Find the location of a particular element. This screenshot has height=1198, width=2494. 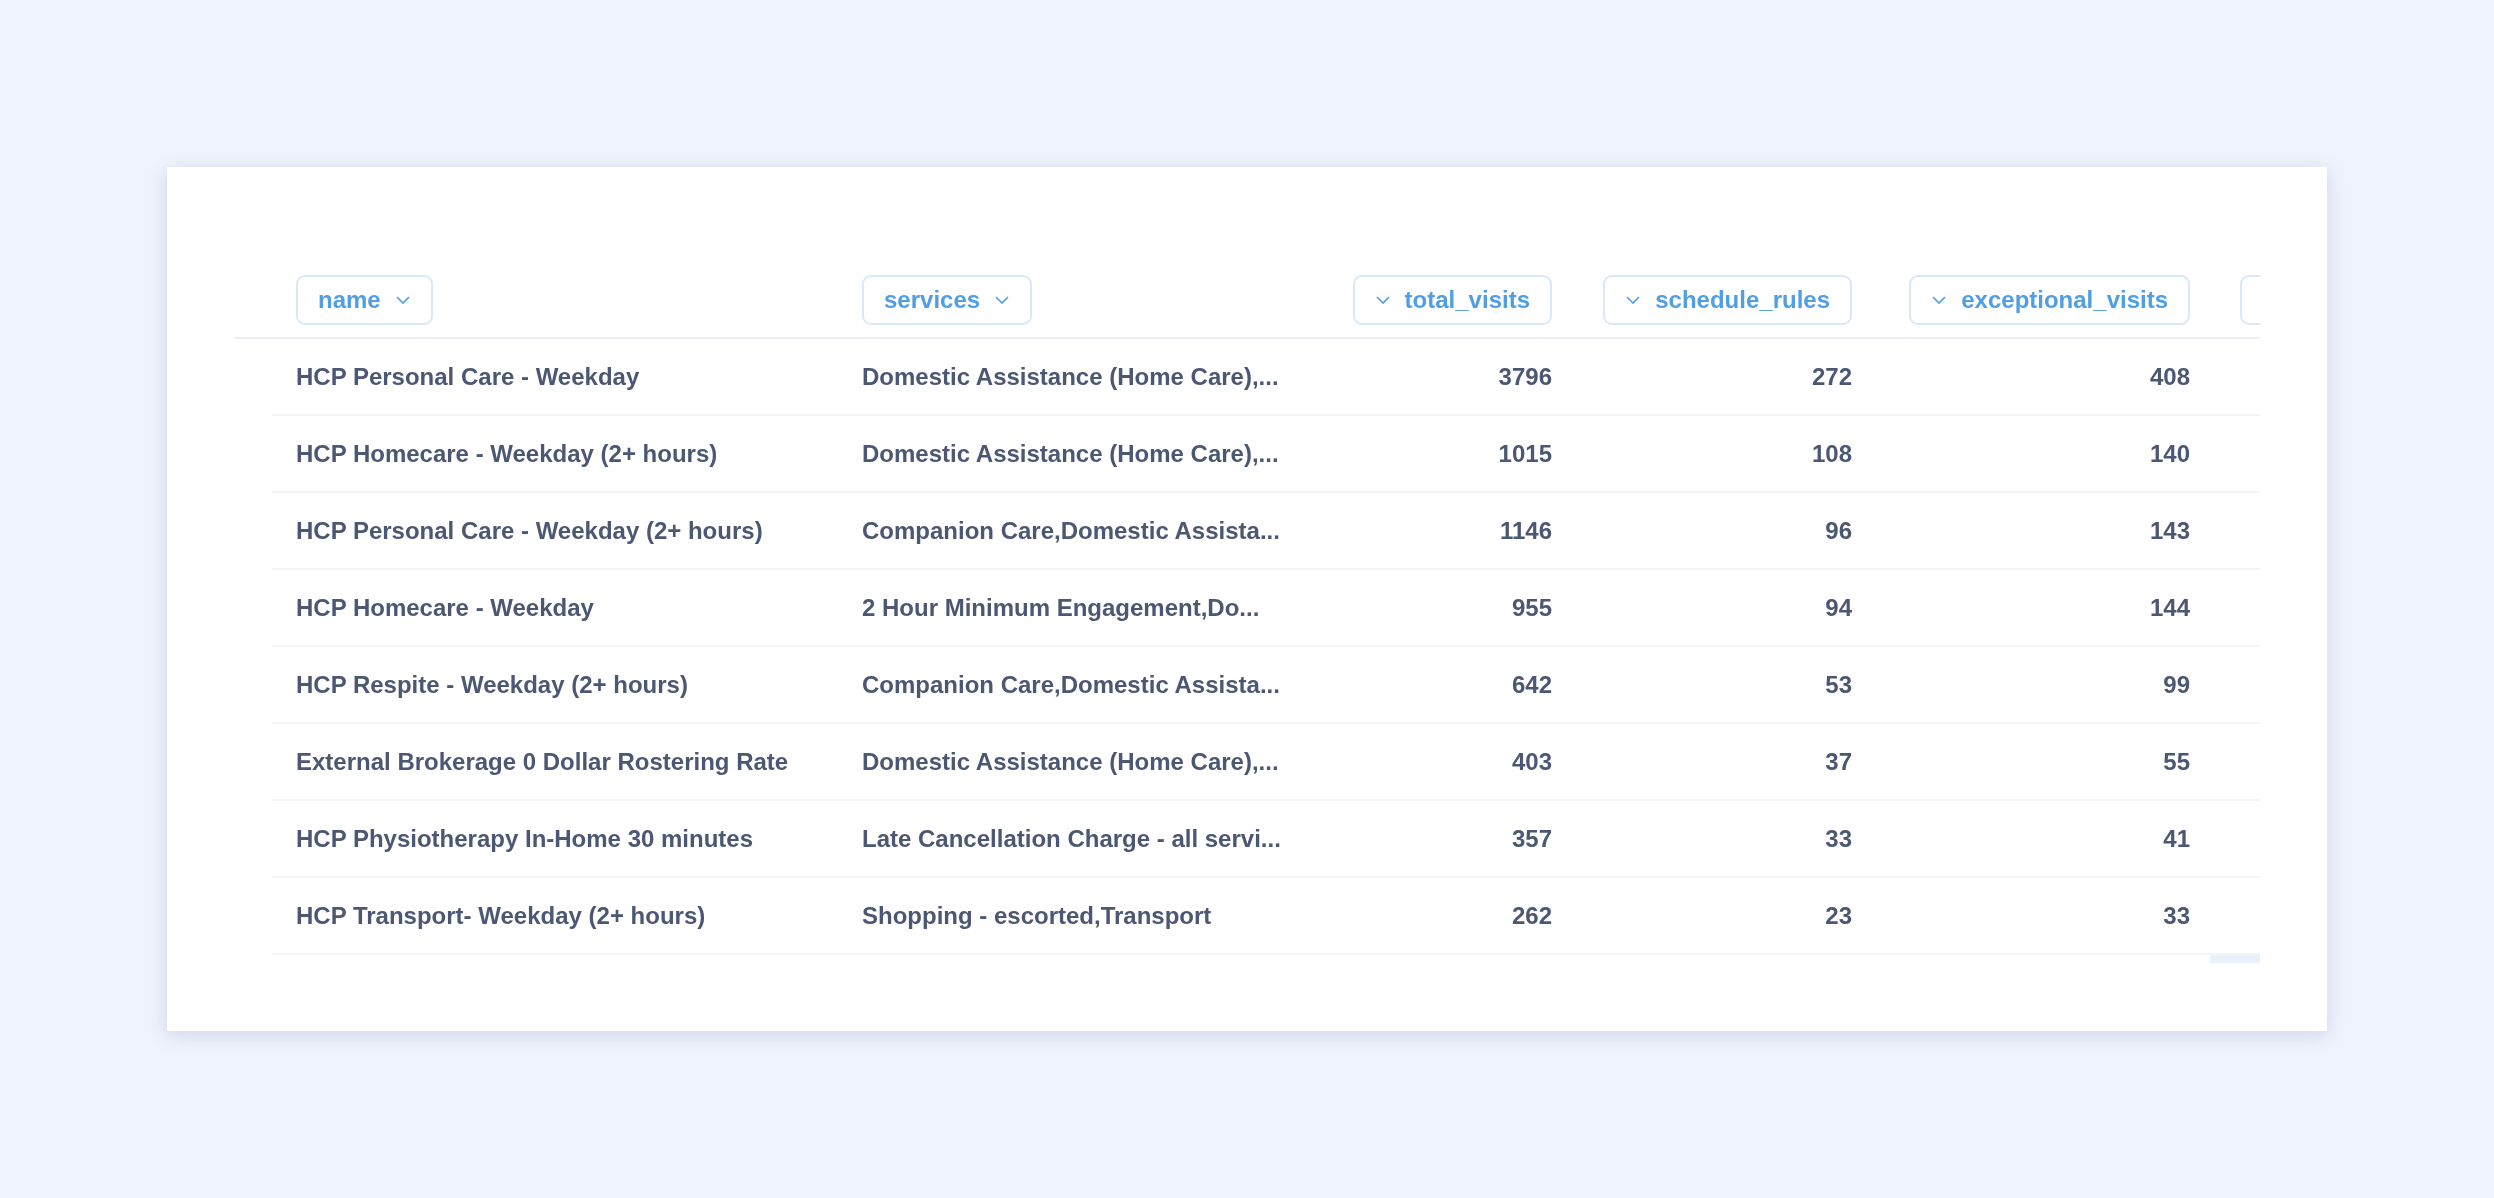

table-cell-text: 23 is located at coordinates (1839, 915).